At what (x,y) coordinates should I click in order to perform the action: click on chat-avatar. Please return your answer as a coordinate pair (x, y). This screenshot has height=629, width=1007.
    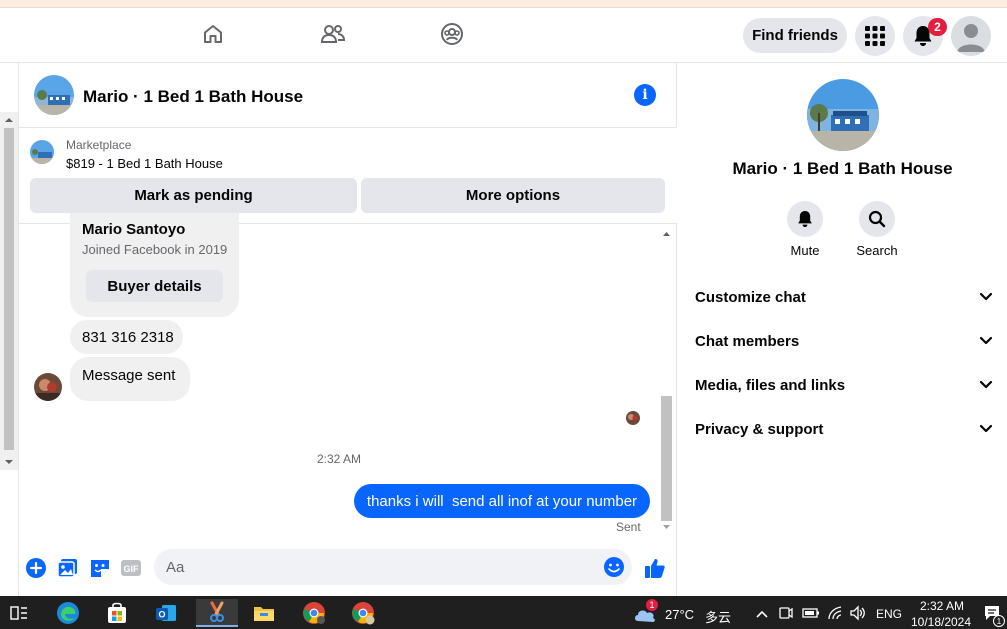
    Looking at the image, I should click on (54, 95).